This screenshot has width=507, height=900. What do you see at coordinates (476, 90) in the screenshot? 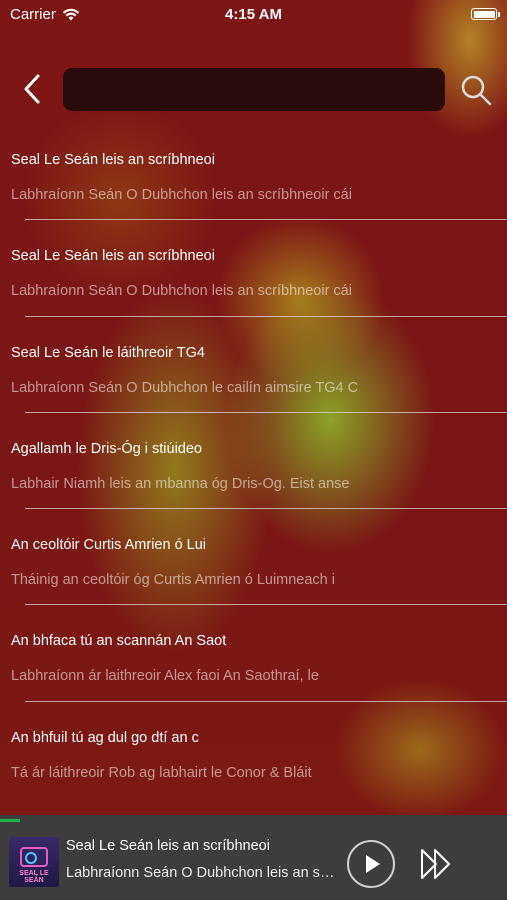
I see `search-icon` at bounding box center [476, 90].